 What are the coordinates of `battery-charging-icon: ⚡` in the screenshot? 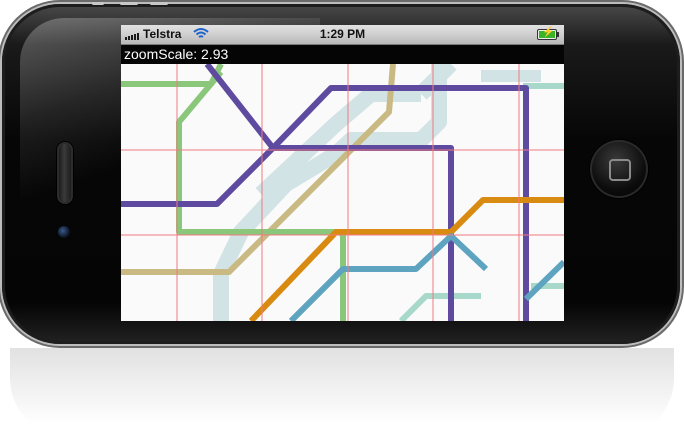 It's located at (548, 33).